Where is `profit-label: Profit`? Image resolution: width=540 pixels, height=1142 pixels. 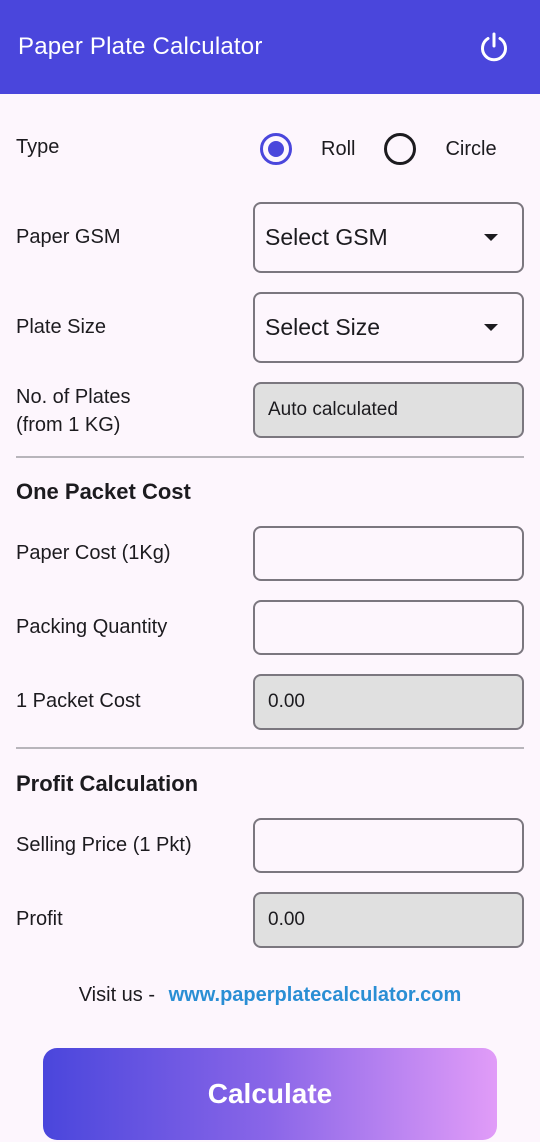
profit-label: Profit is located at coordinates (39, 919).